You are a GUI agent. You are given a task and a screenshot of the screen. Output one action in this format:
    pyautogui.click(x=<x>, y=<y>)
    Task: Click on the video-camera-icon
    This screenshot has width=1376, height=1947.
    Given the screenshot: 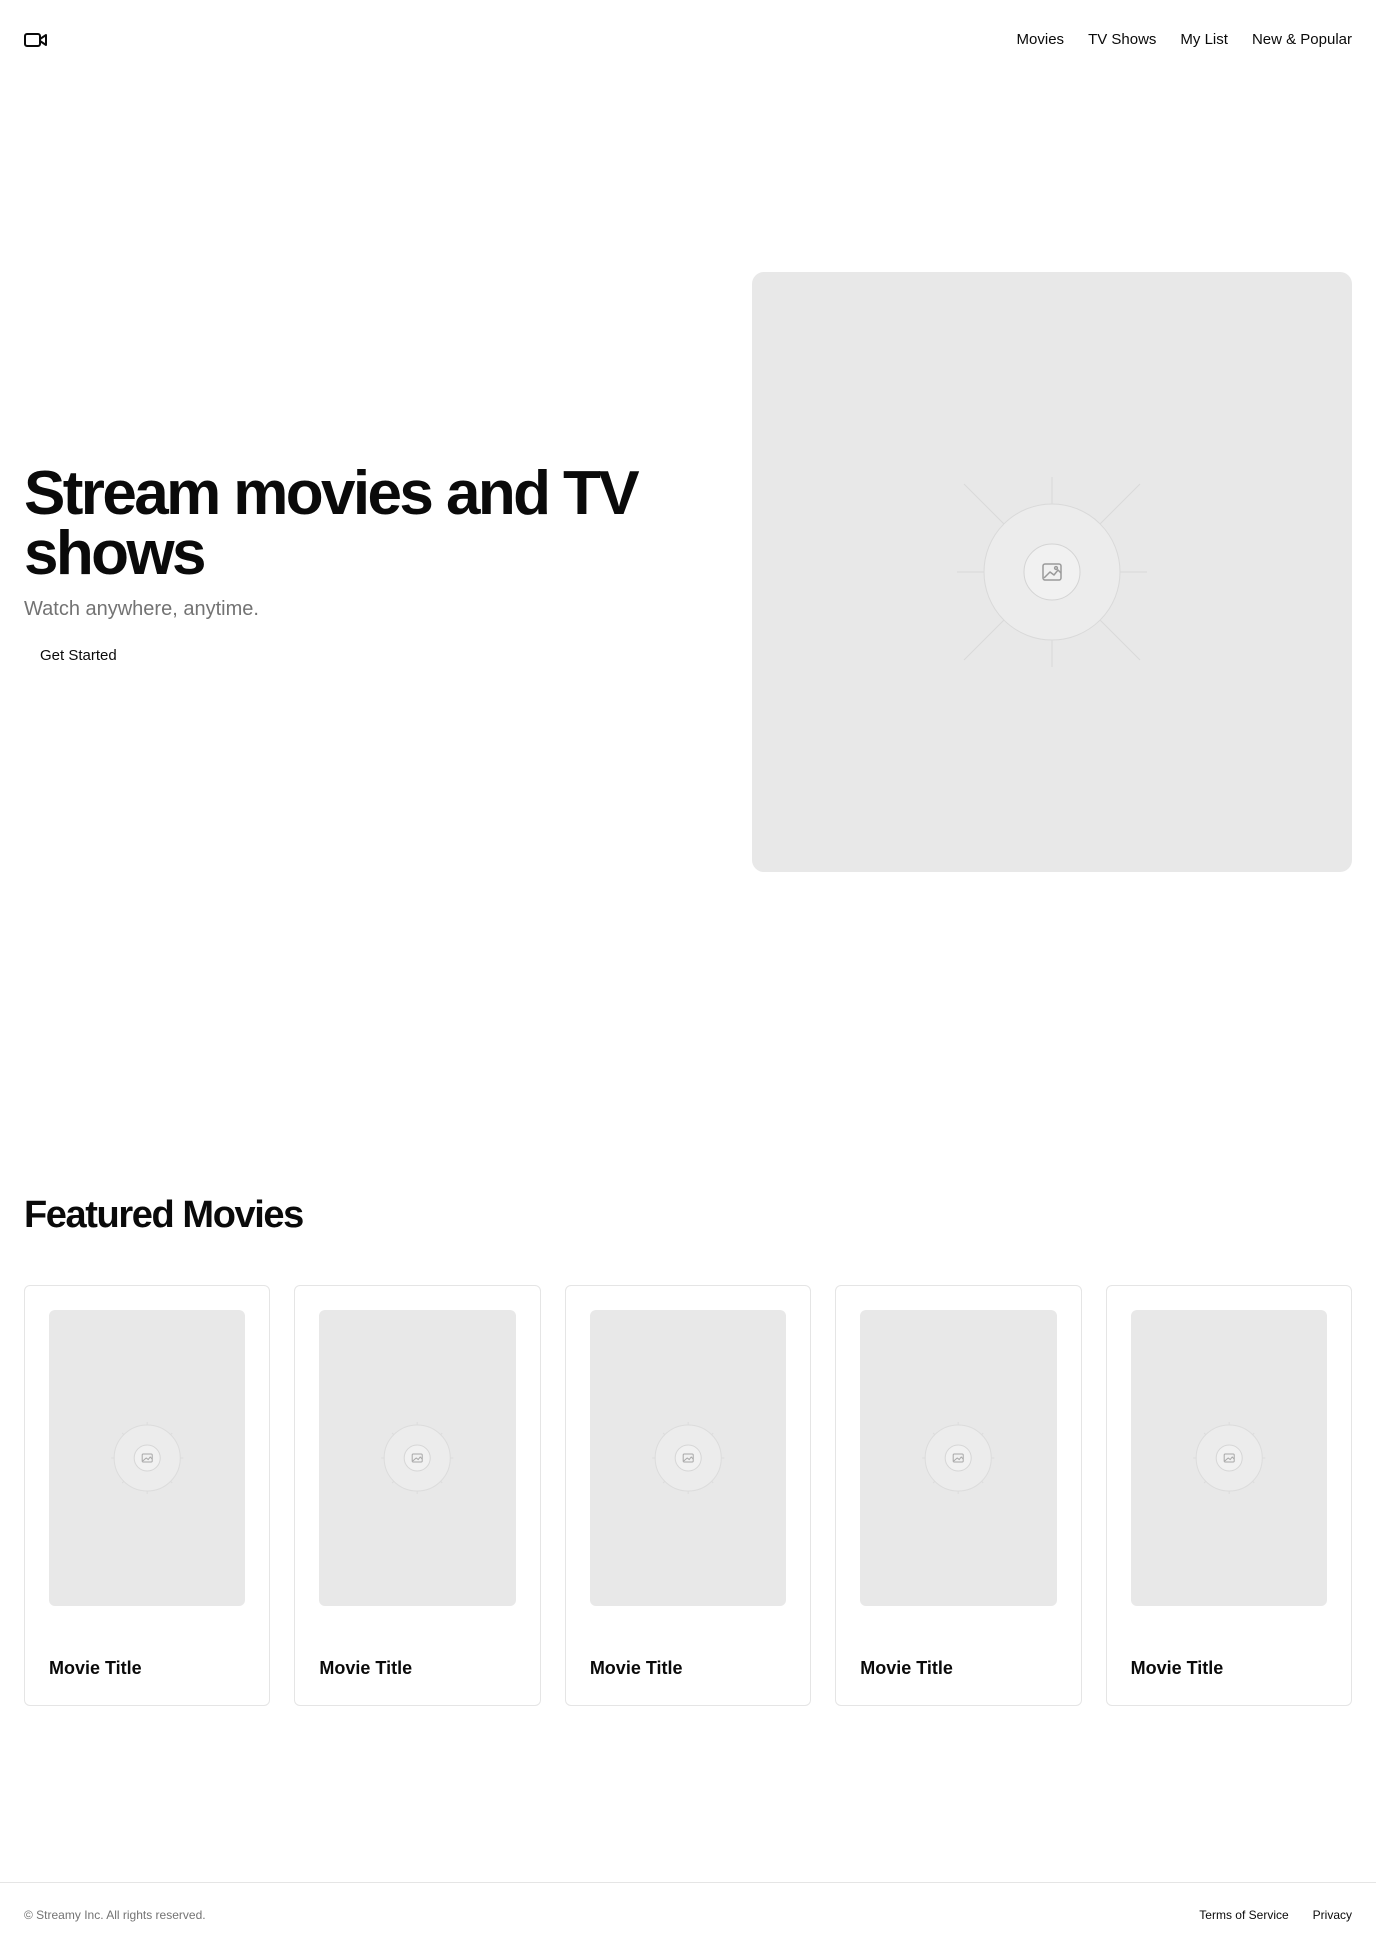 What is the action you would take?
    pyautogui.click(x=36, y=40)
    